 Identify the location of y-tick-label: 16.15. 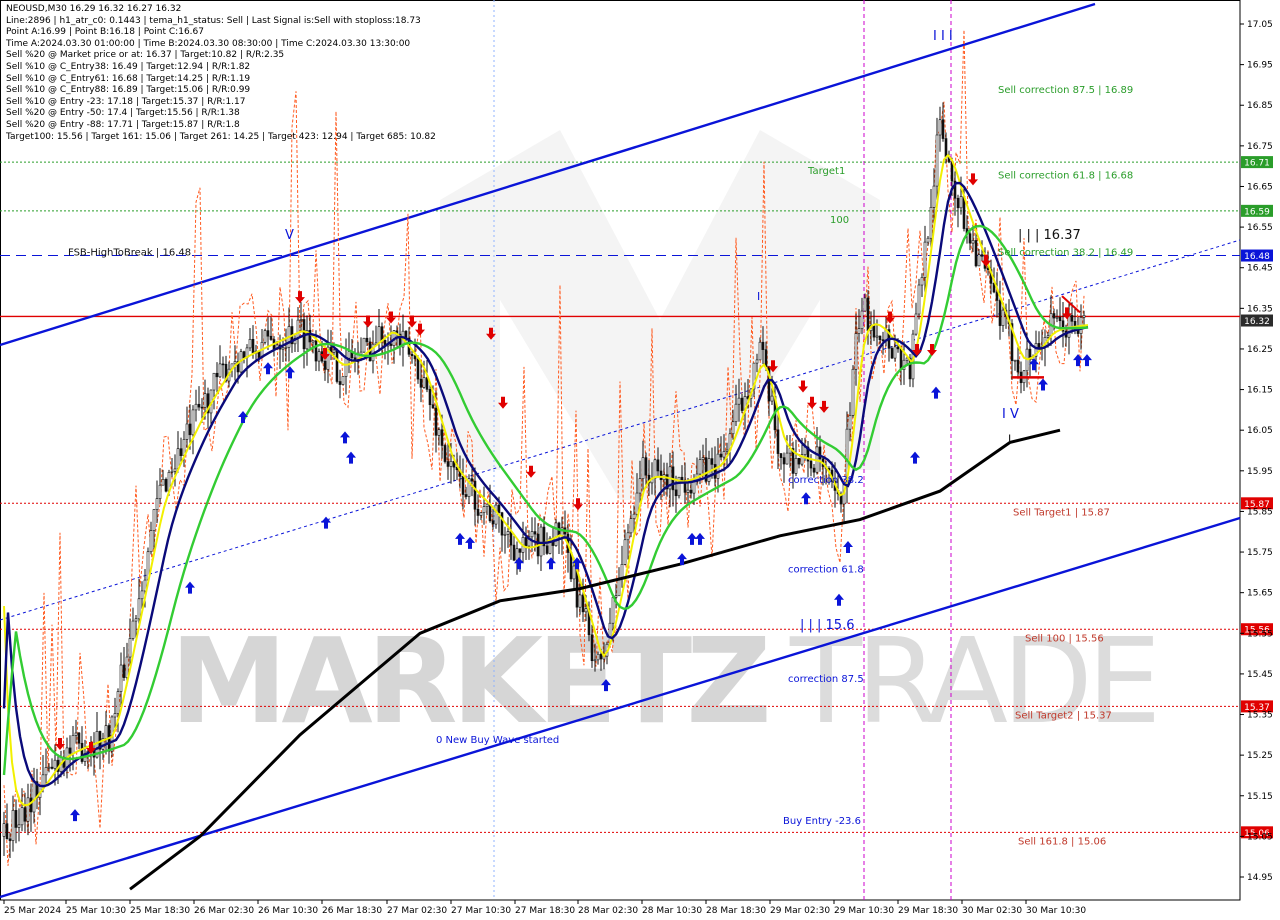
(1260, 391).